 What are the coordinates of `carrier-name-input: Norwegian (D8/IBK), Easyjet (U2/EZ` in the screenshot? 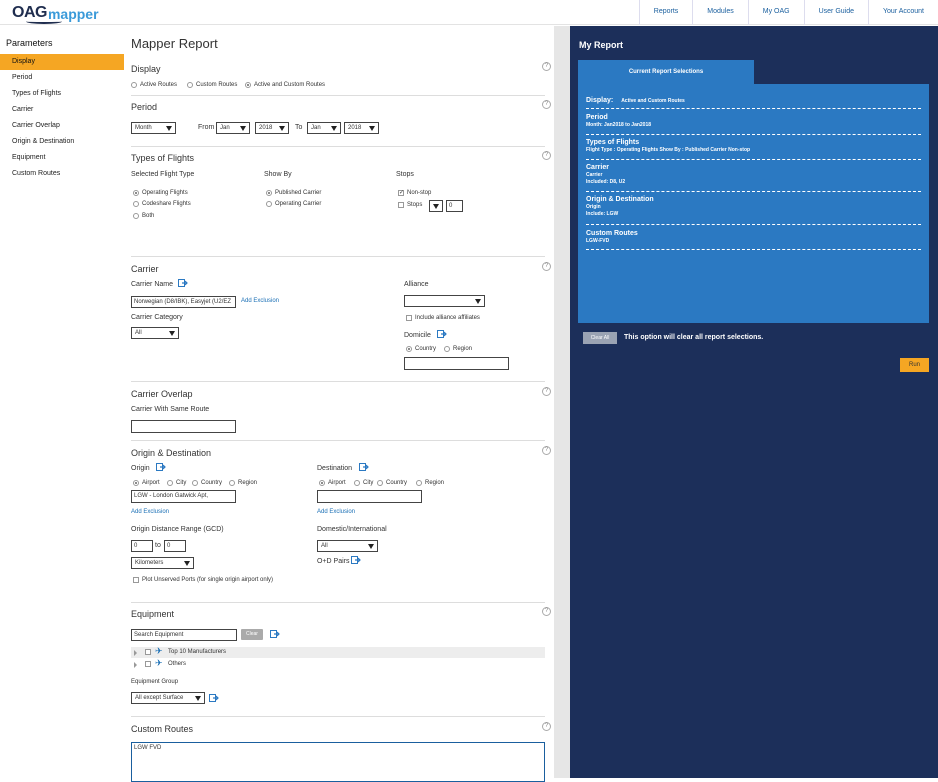 It's located at (183, 302).